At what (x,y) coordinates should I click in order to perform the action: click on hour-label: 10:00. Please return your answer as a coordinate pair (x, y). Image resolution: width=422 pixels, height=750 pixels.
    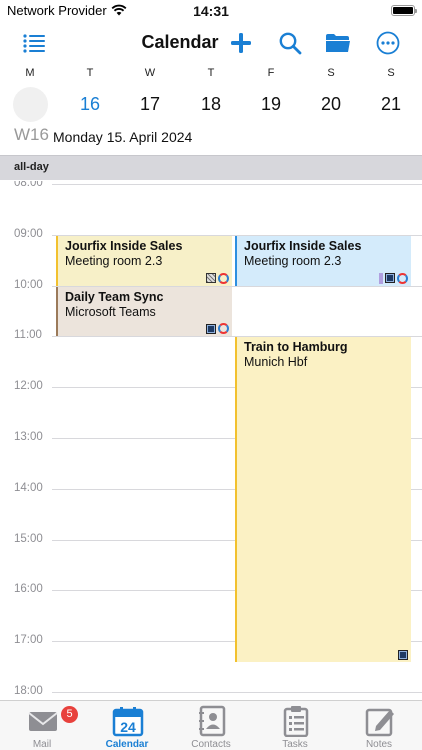
    Looking at the image, I should click on (28, 284).